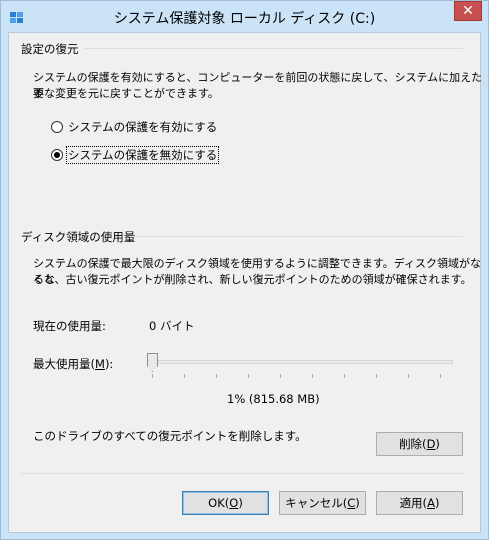 This screenshot has width=489, height=540. I want to click on apply-button: 適用(A), so click(419, 503).